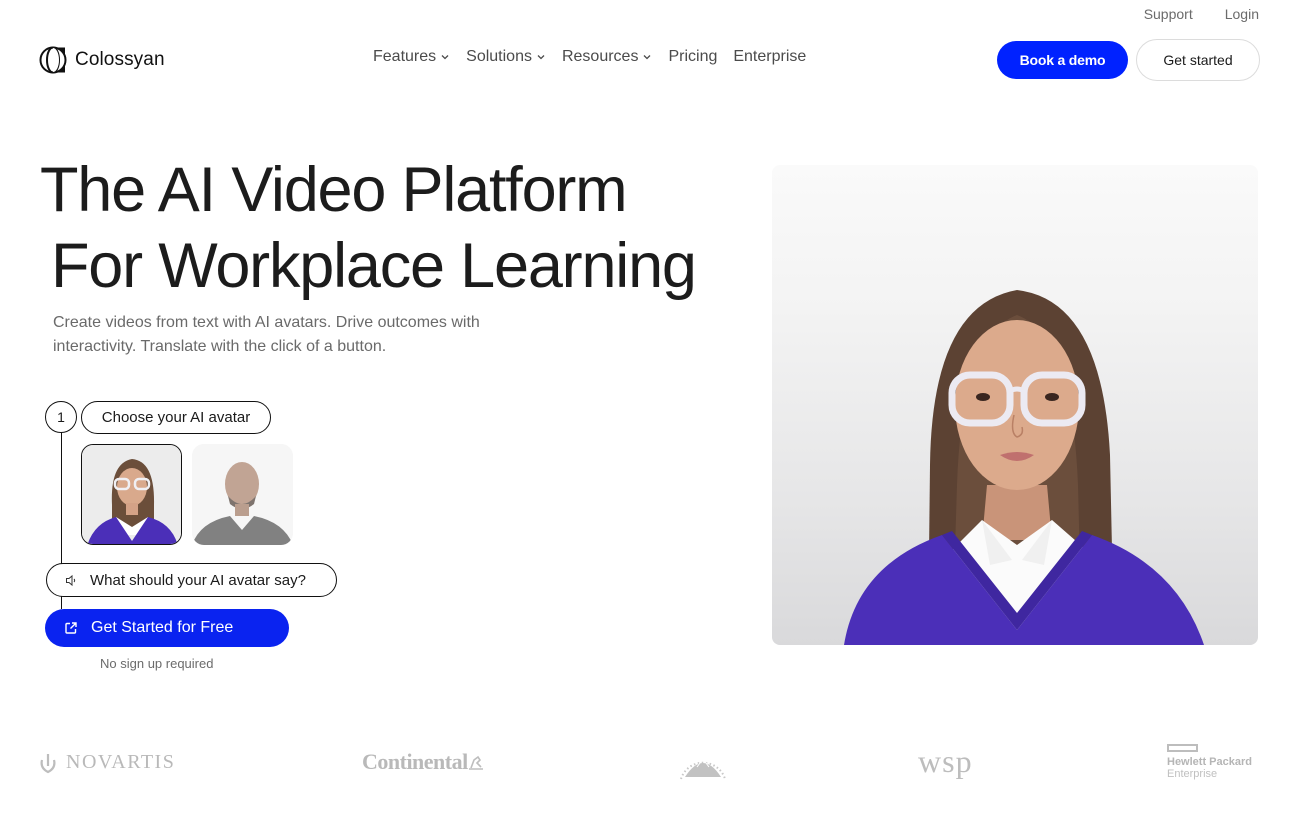 The height and width of the screenshot is (820, 1306). What do you see at coordinates (71, 628) in the screenshot?
I see `external-link-icon` at bounding box center [71, 628].